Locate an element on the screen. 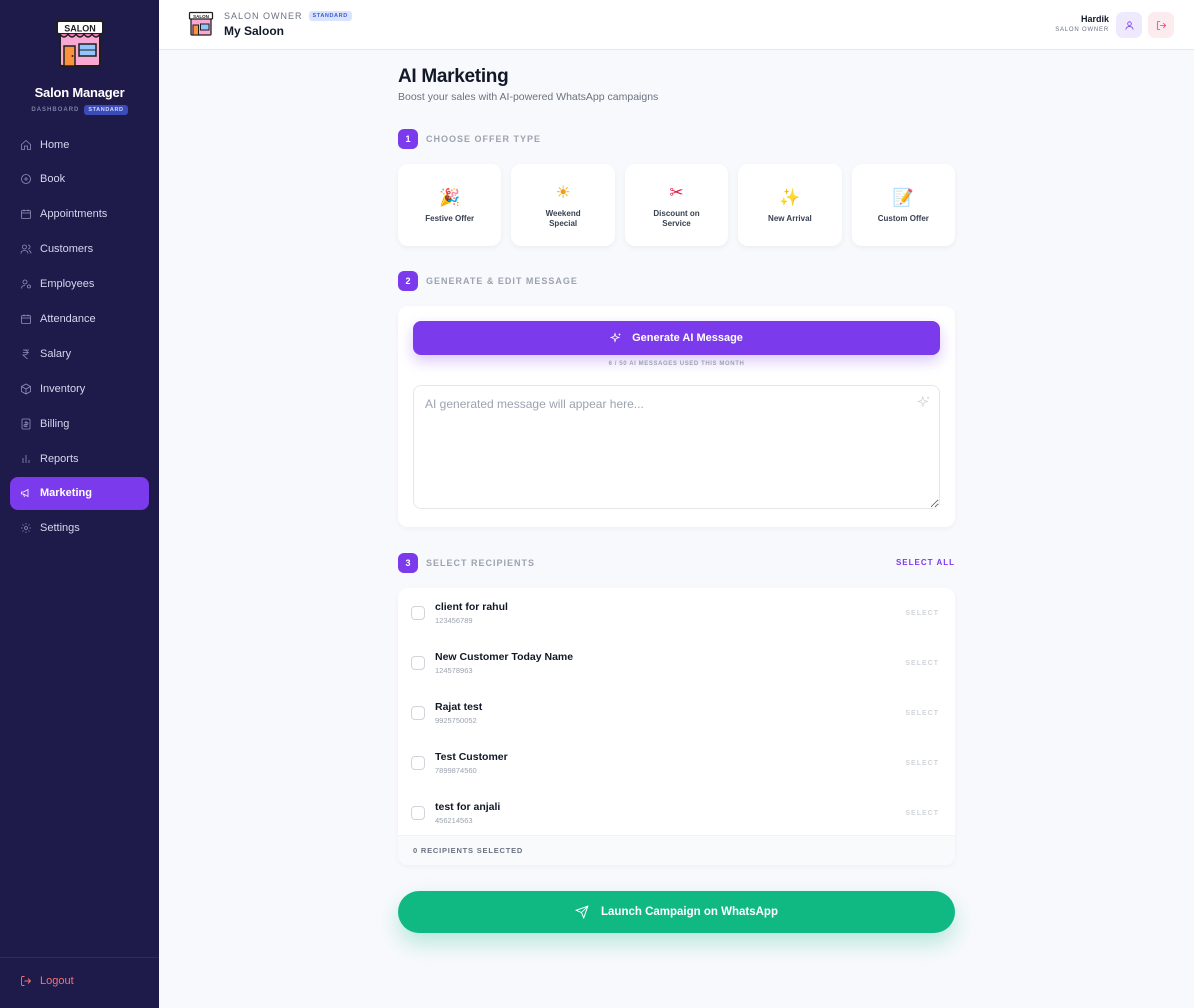  recipient-name: client for rahul is located at coordinates (471, 607).